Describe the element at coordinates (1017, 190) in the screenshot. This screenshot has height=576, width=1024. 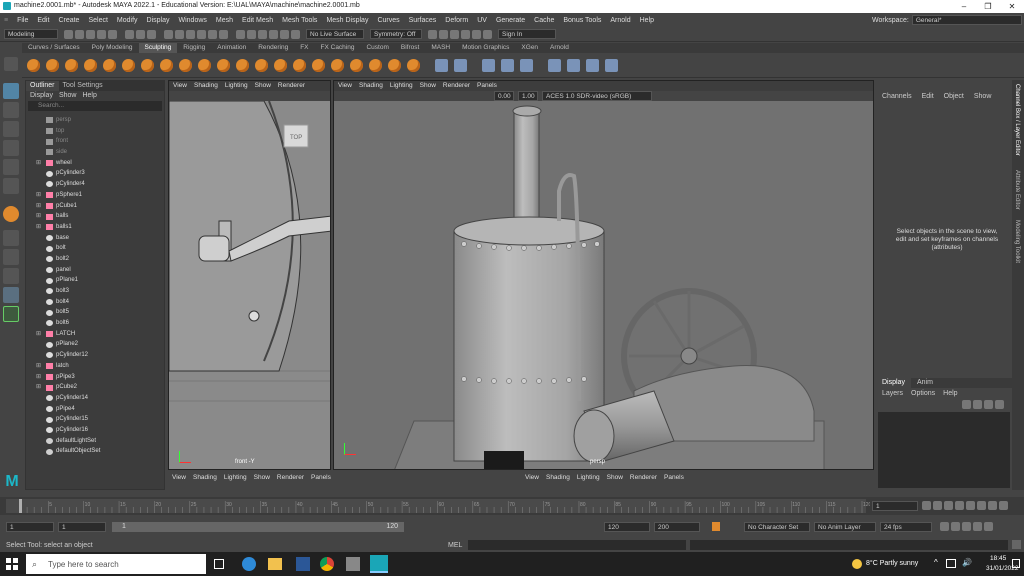
I see `attribute-editor-side-tab: Attribute Editor` at that location.